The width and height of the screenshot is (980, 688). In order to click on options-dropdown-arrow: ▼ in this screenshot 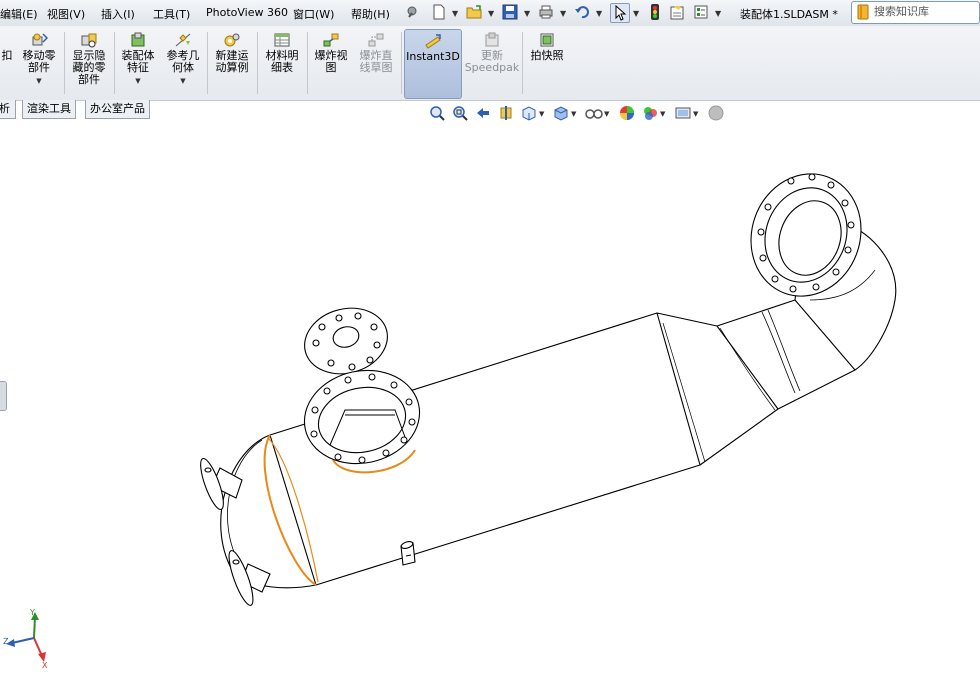, I will do `click(718, 13)`.